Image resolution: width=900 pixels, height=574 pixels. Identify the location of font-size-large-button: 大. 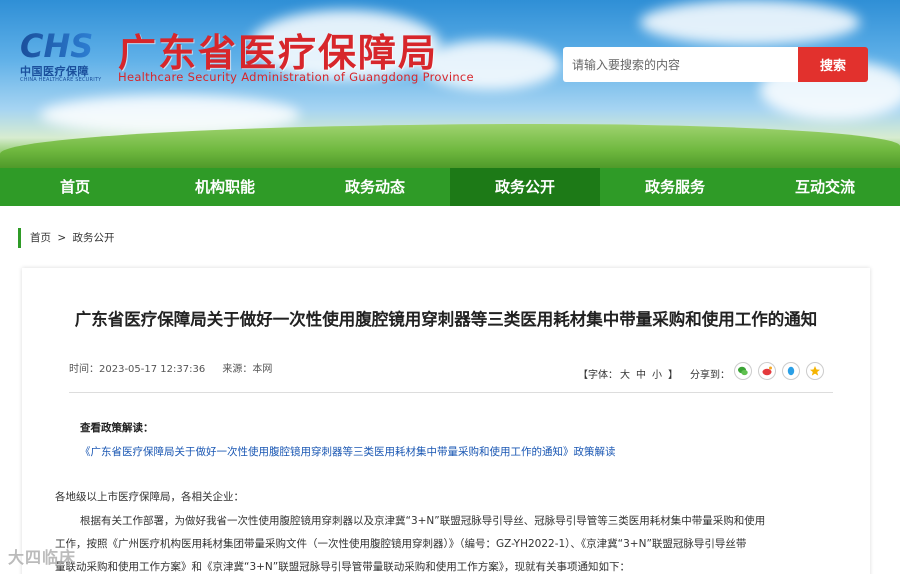
(625, 375).